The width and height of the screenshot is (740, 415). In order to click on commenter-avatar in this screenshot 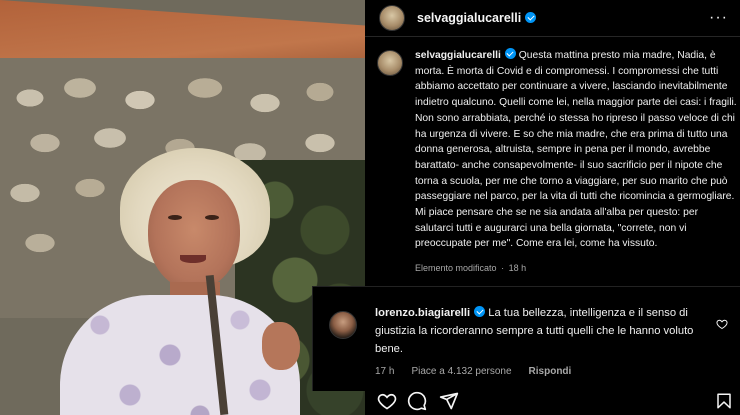, I will do `click(343, 325)`.